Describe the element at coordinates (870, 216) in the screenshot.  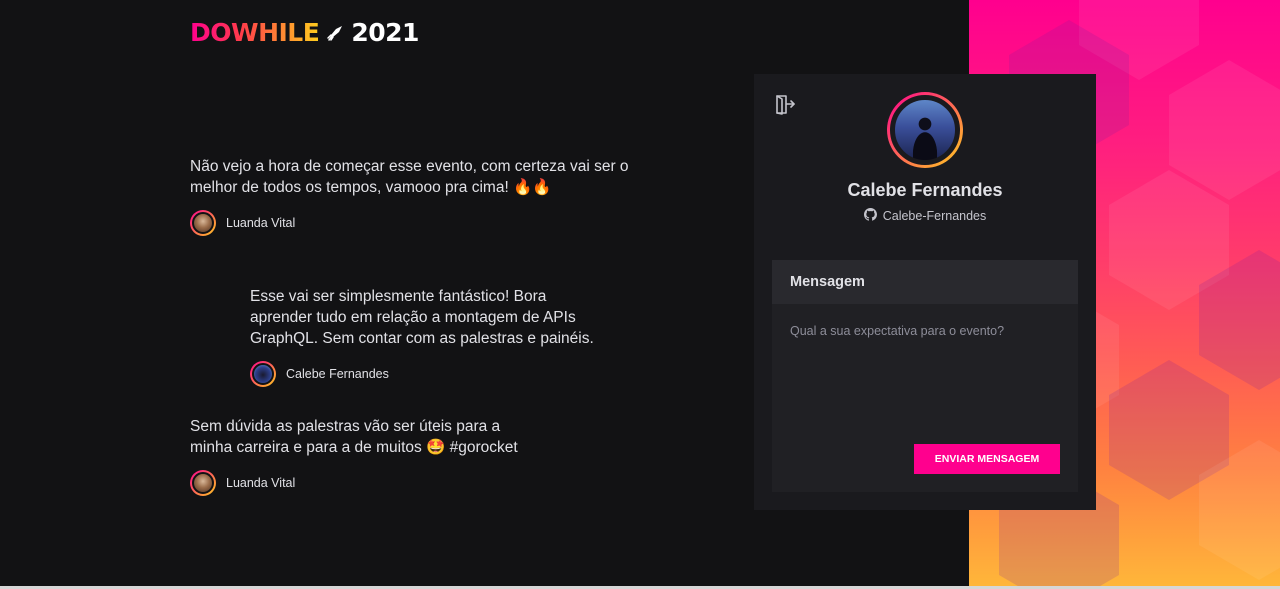
I see `github-icon` at that location.